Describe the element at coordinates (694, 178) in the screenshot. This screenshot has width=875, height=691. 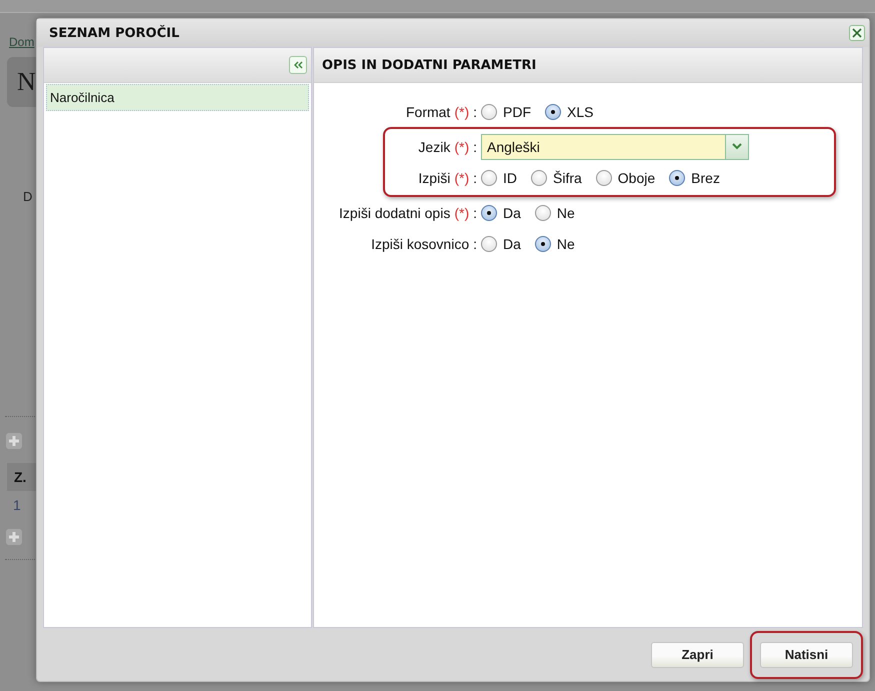
I see `radio-option: Brez` at that location.